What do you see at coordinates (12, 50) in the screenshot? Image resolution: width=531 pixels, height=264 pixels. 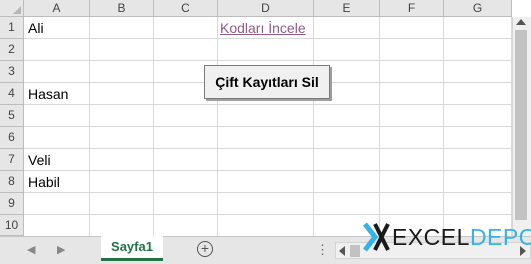 I see `row-header-2: 2` at bounding box center [12, 50].